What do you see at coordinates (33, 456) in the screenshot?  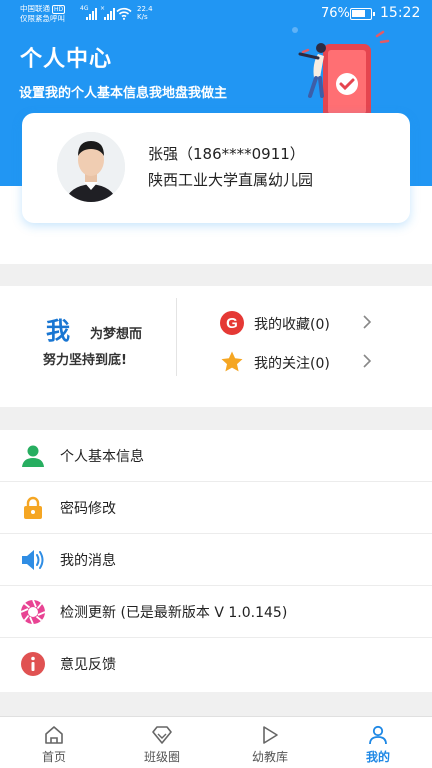 I see `person-icon` at bounding box center [33, 456].